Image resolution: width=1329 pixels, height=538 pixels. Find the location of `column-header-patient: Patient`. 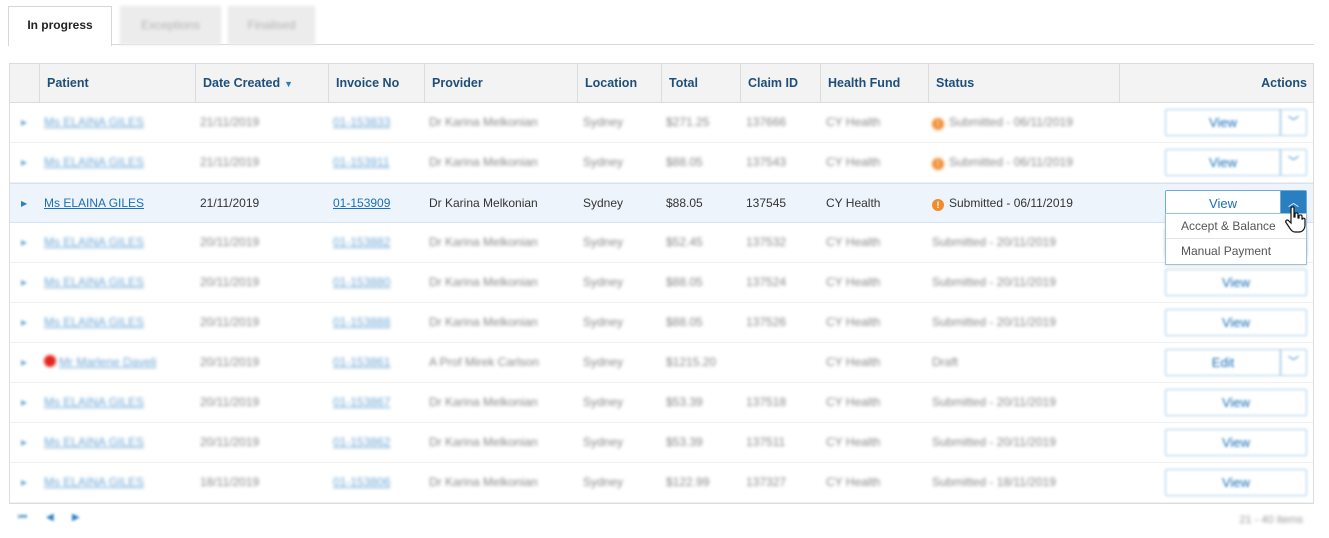

column-header-patient: Patient is located at coordinates (117, 83).